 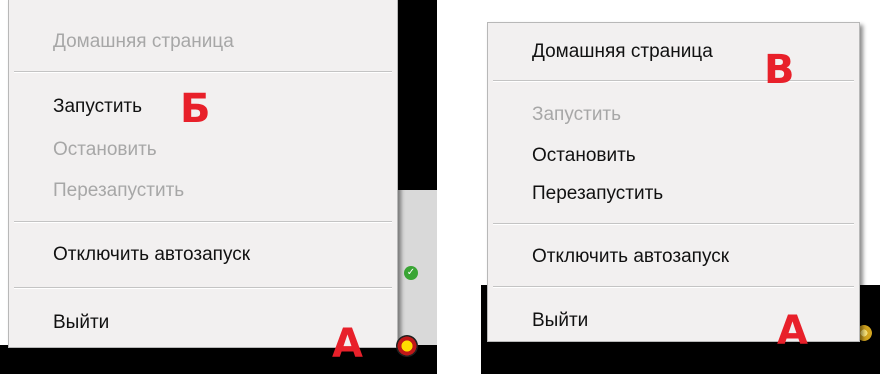 What do you see at coordinates (195, 109) in the screenshot?
I see `annotation-label: Б` at bounding box center [195, 109].